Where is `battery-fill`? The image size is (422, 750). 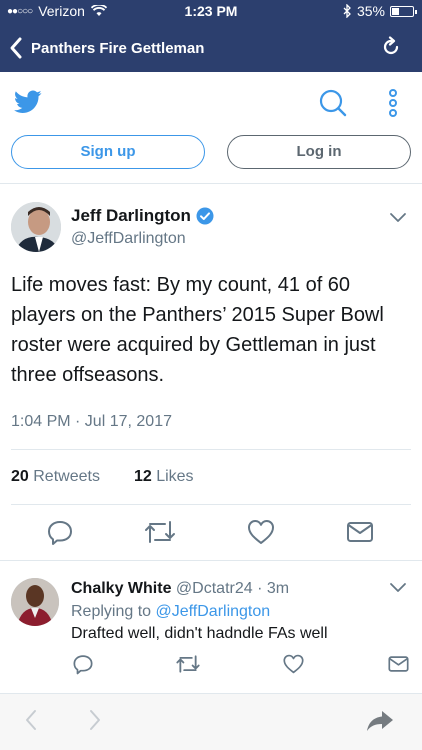
battery-fill is located at coordinates (395, 11).